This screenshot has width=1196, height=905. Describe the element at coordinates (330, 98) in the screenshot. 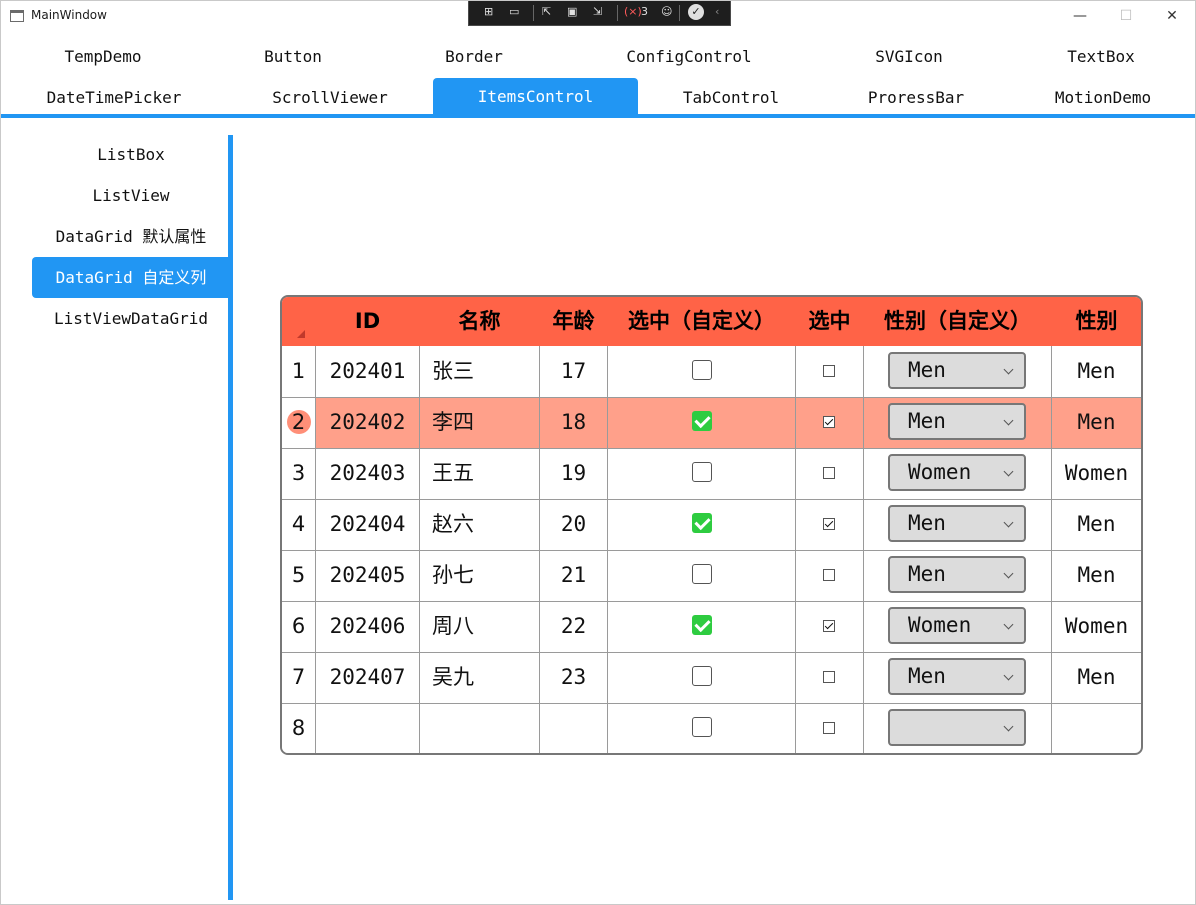

I see `tab-scrollviewer: ScrollViewer` at that location.